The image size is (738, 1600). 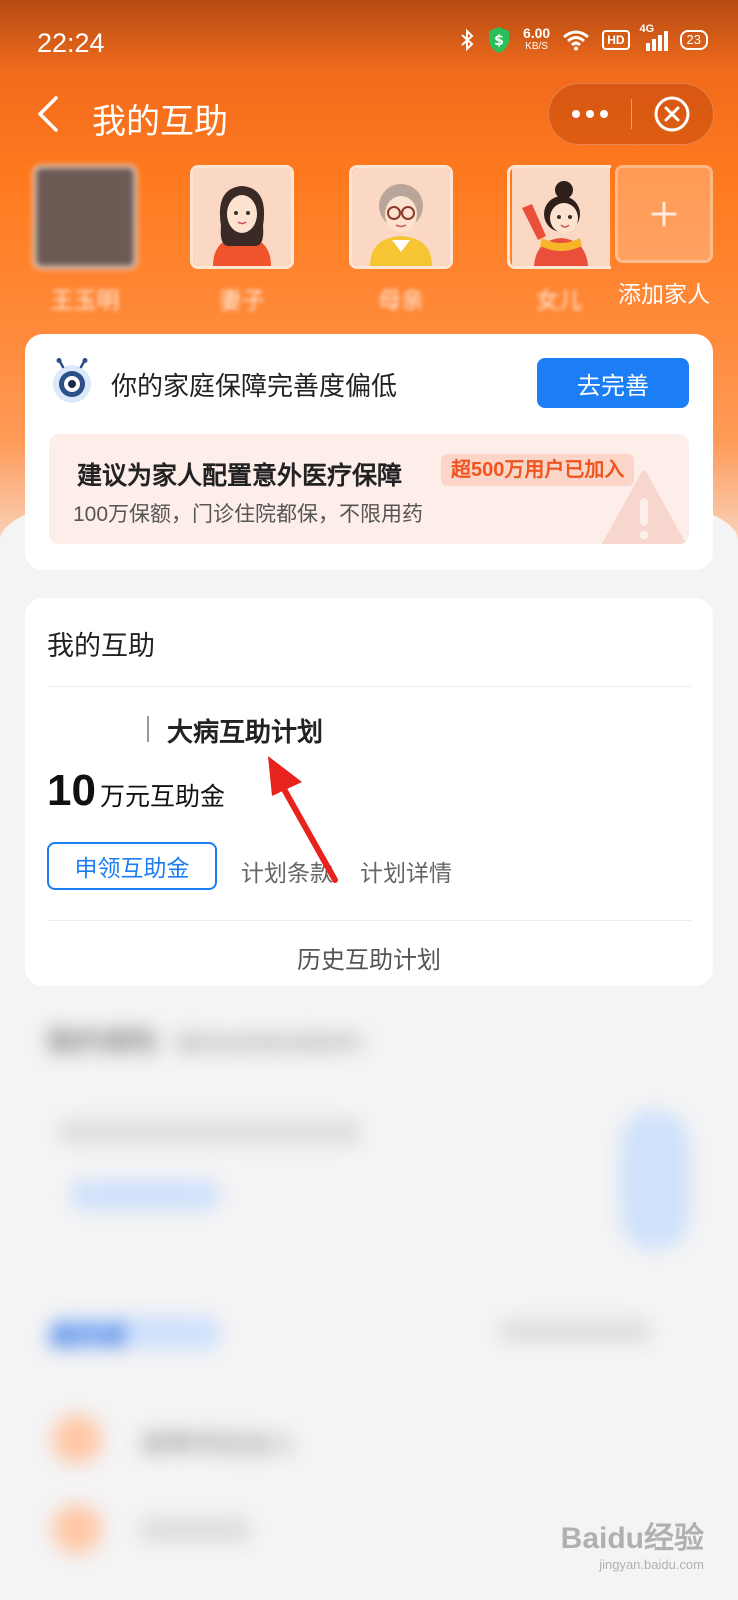 I want to click on hd-indicator: HD, so click(x=616, y=40).